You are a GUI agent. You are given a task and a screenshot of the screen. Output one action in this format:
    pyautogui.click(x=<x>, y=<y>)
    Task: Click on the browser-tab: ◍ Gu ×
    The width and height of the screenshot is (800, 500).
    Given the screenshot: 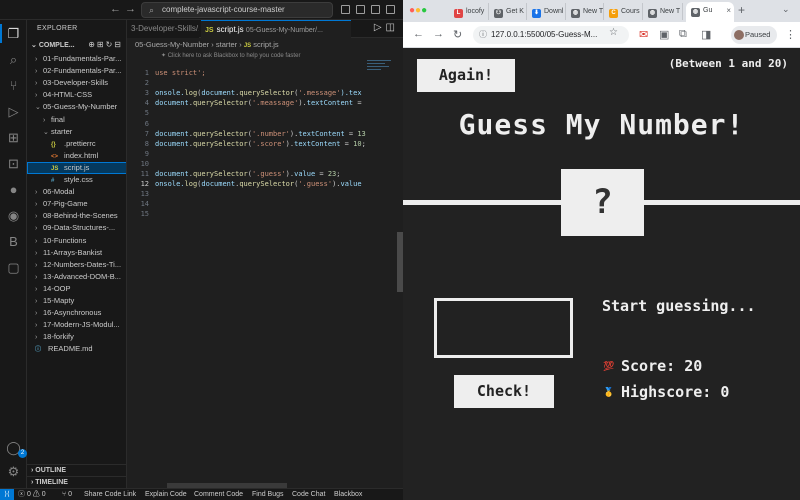 What is the action you would take?
    pyautogui.click(x=710, y=12)
    